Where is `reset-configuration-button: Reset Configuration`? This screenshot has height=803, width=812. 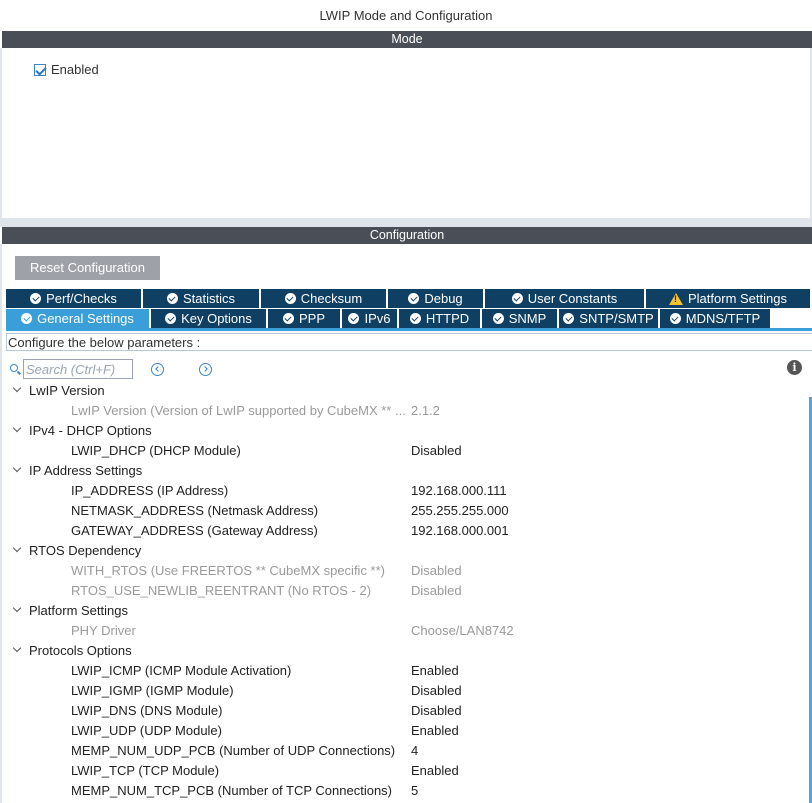
reset-configuration-button: Reset Configuration is located at coordinates (87, 268).